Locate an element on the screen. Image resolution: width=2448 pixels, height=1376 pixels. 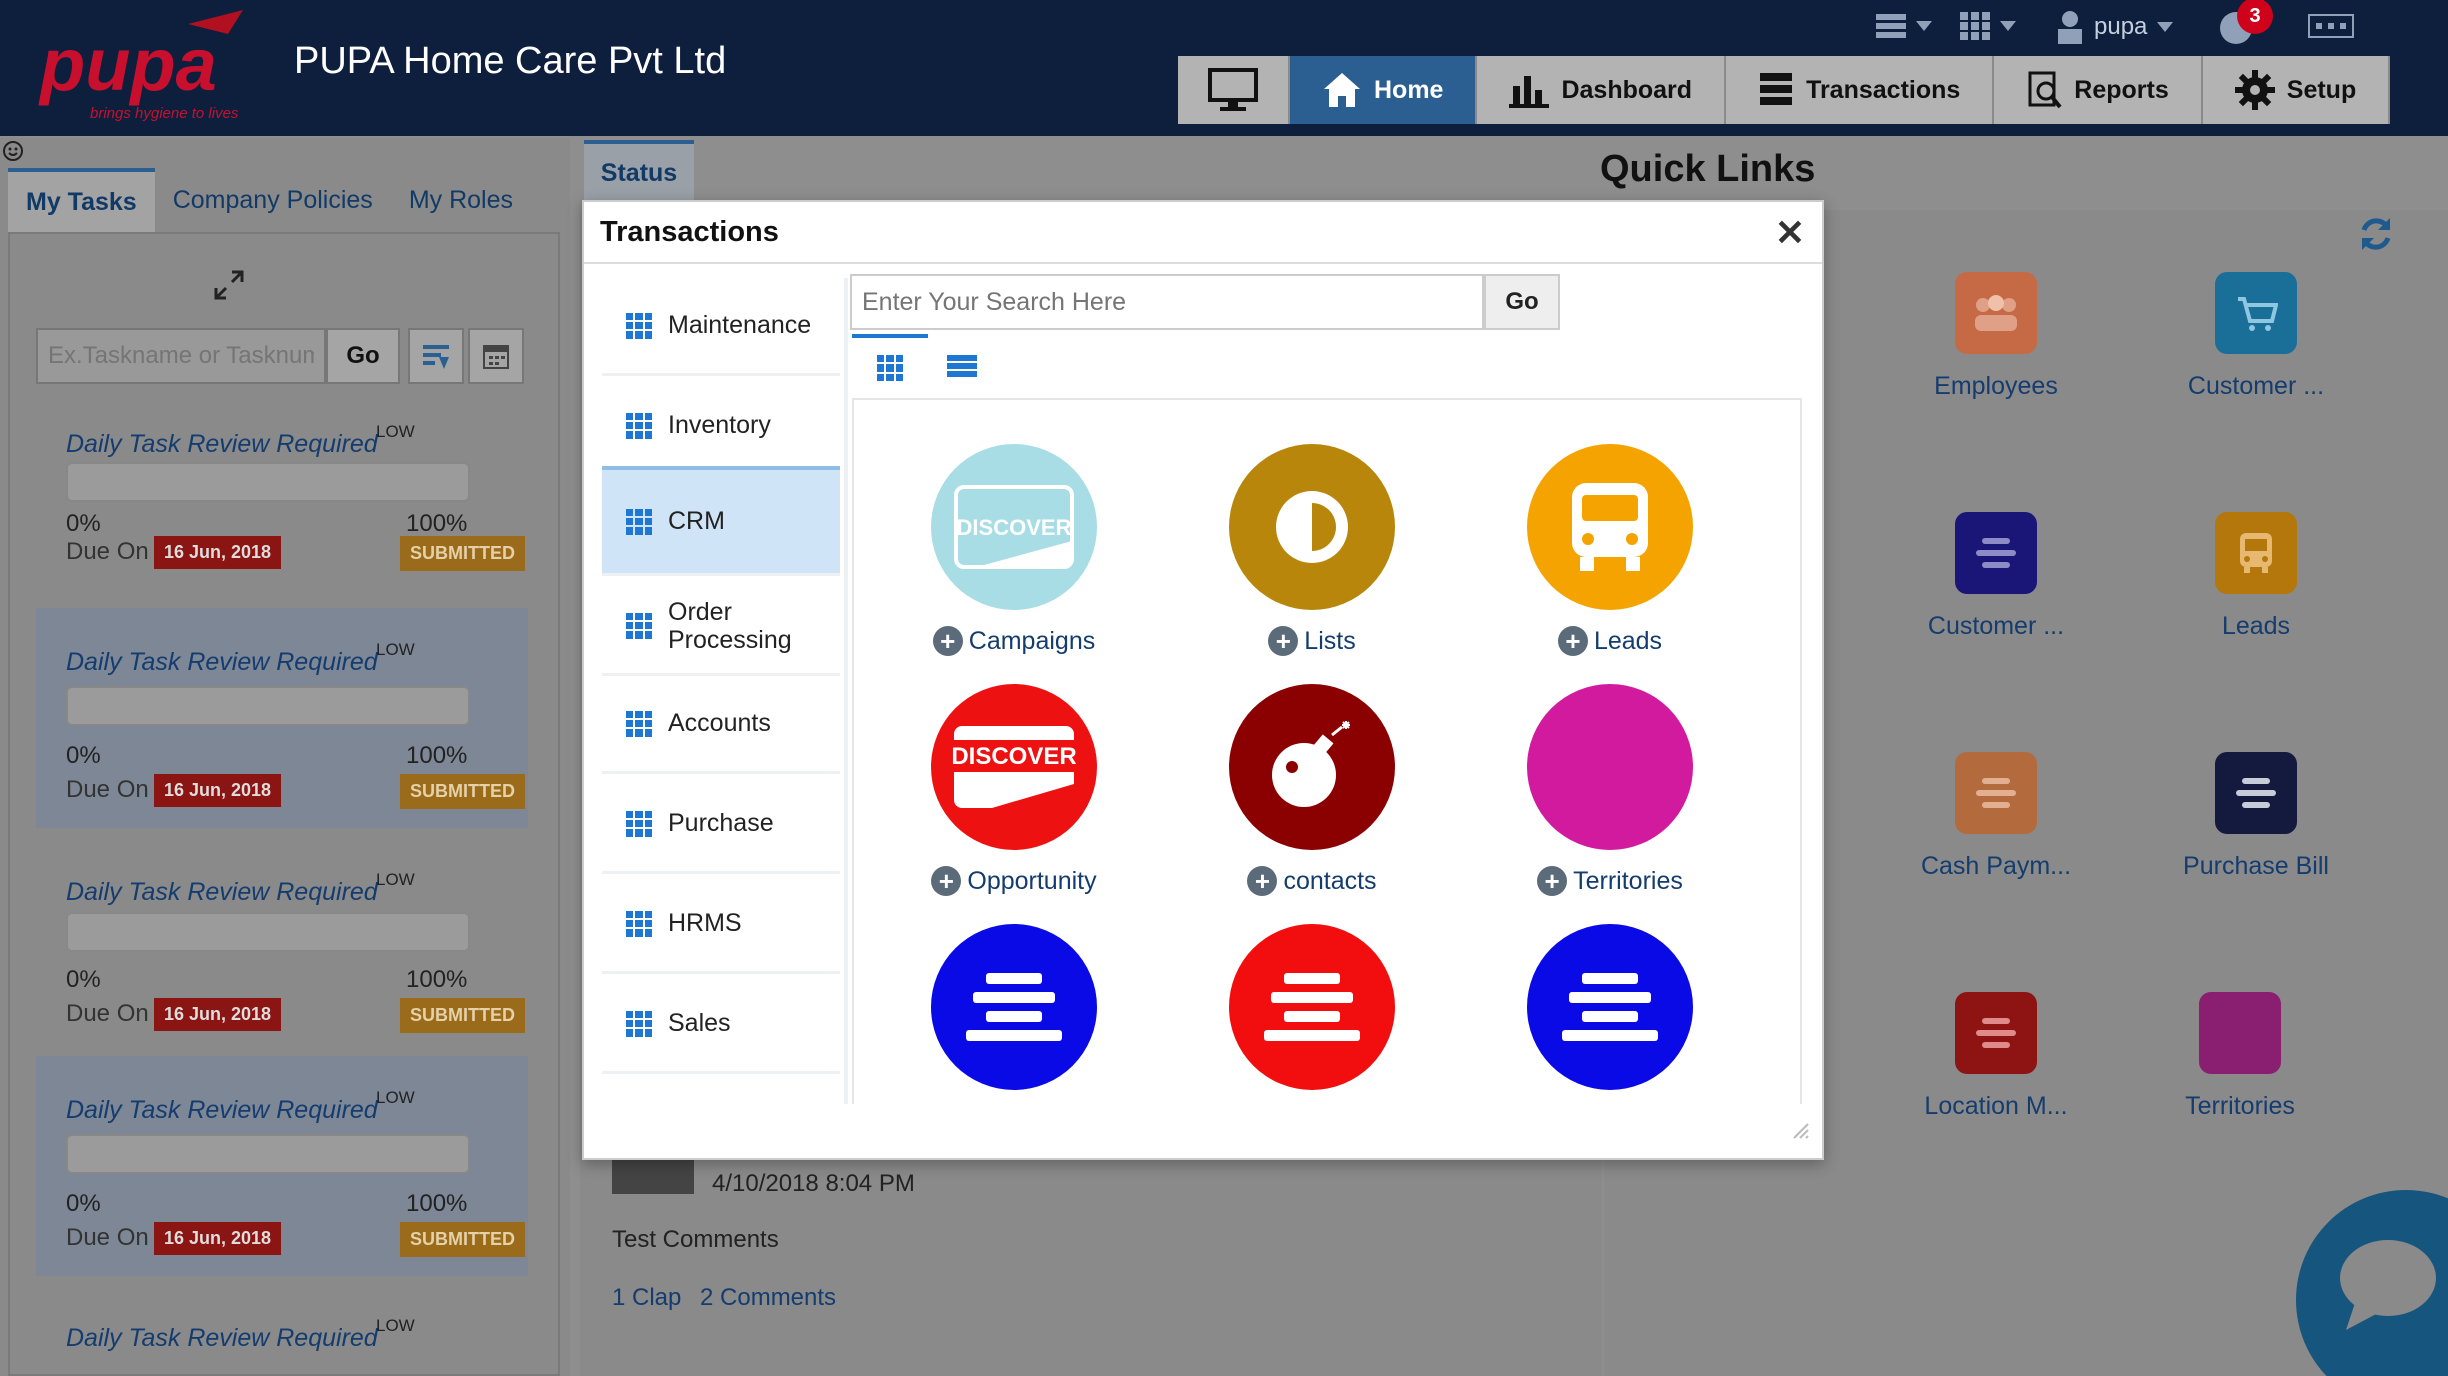
tile-territories: + Territories is located at coordinates (1610, 790).